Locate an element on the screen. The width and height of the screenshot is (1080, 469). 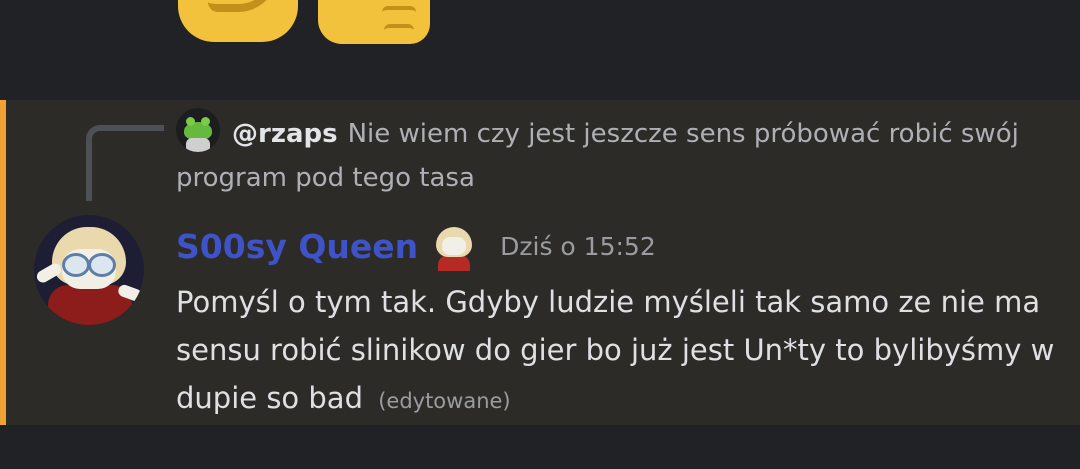
avatar-arm is located at coordinates (49, 273).